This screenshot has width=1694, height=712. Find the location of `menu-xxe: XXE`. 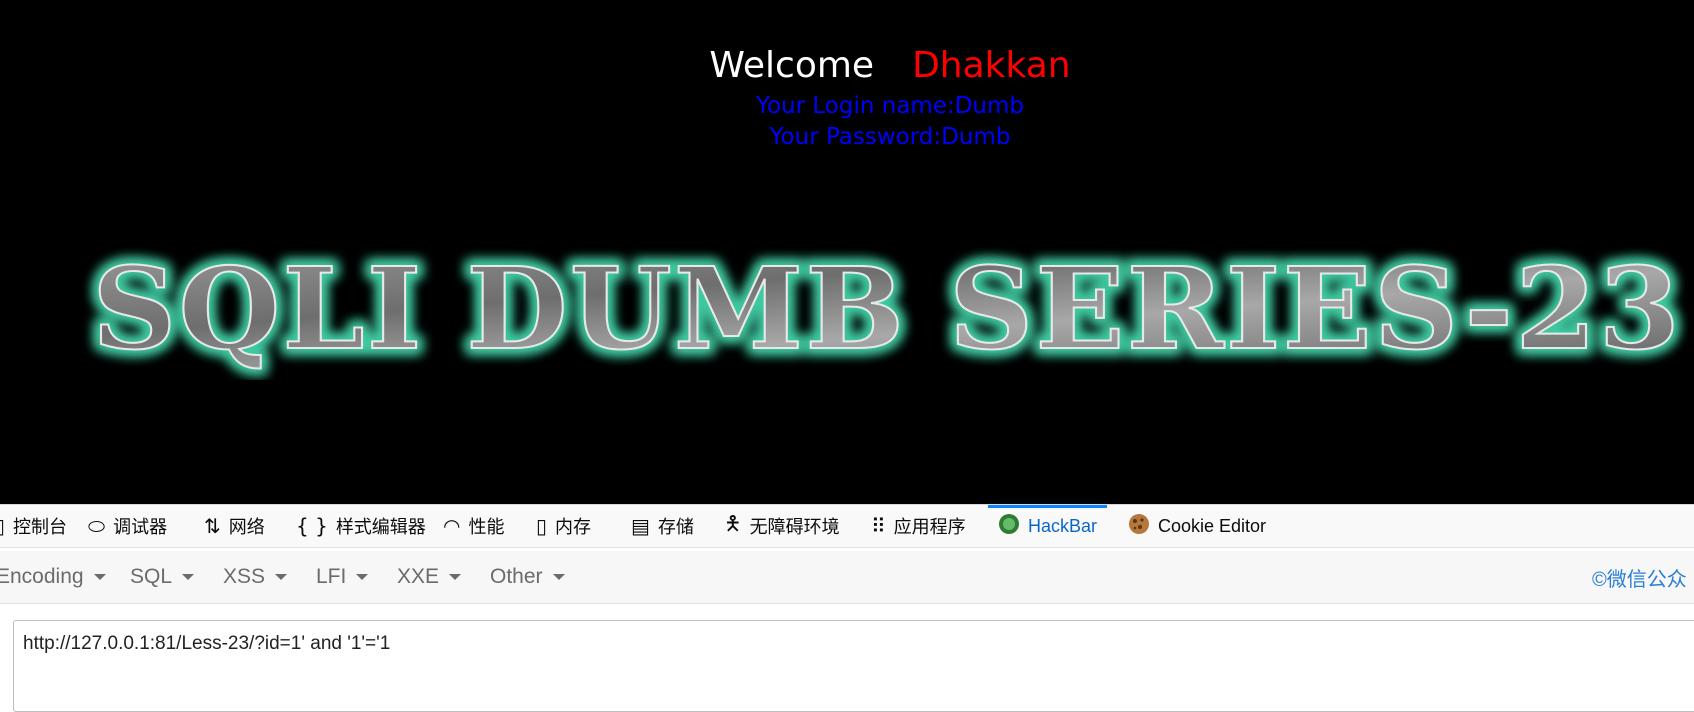

menu-xxe: XXE is located at coordinates (429, 577).